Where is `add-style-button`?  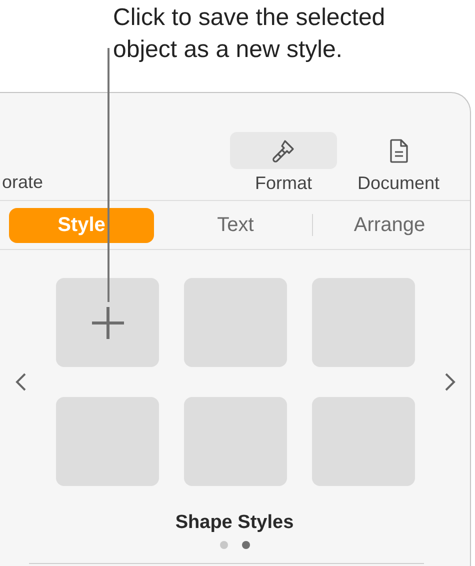
add-style-button is located at coordinates (107, 322).